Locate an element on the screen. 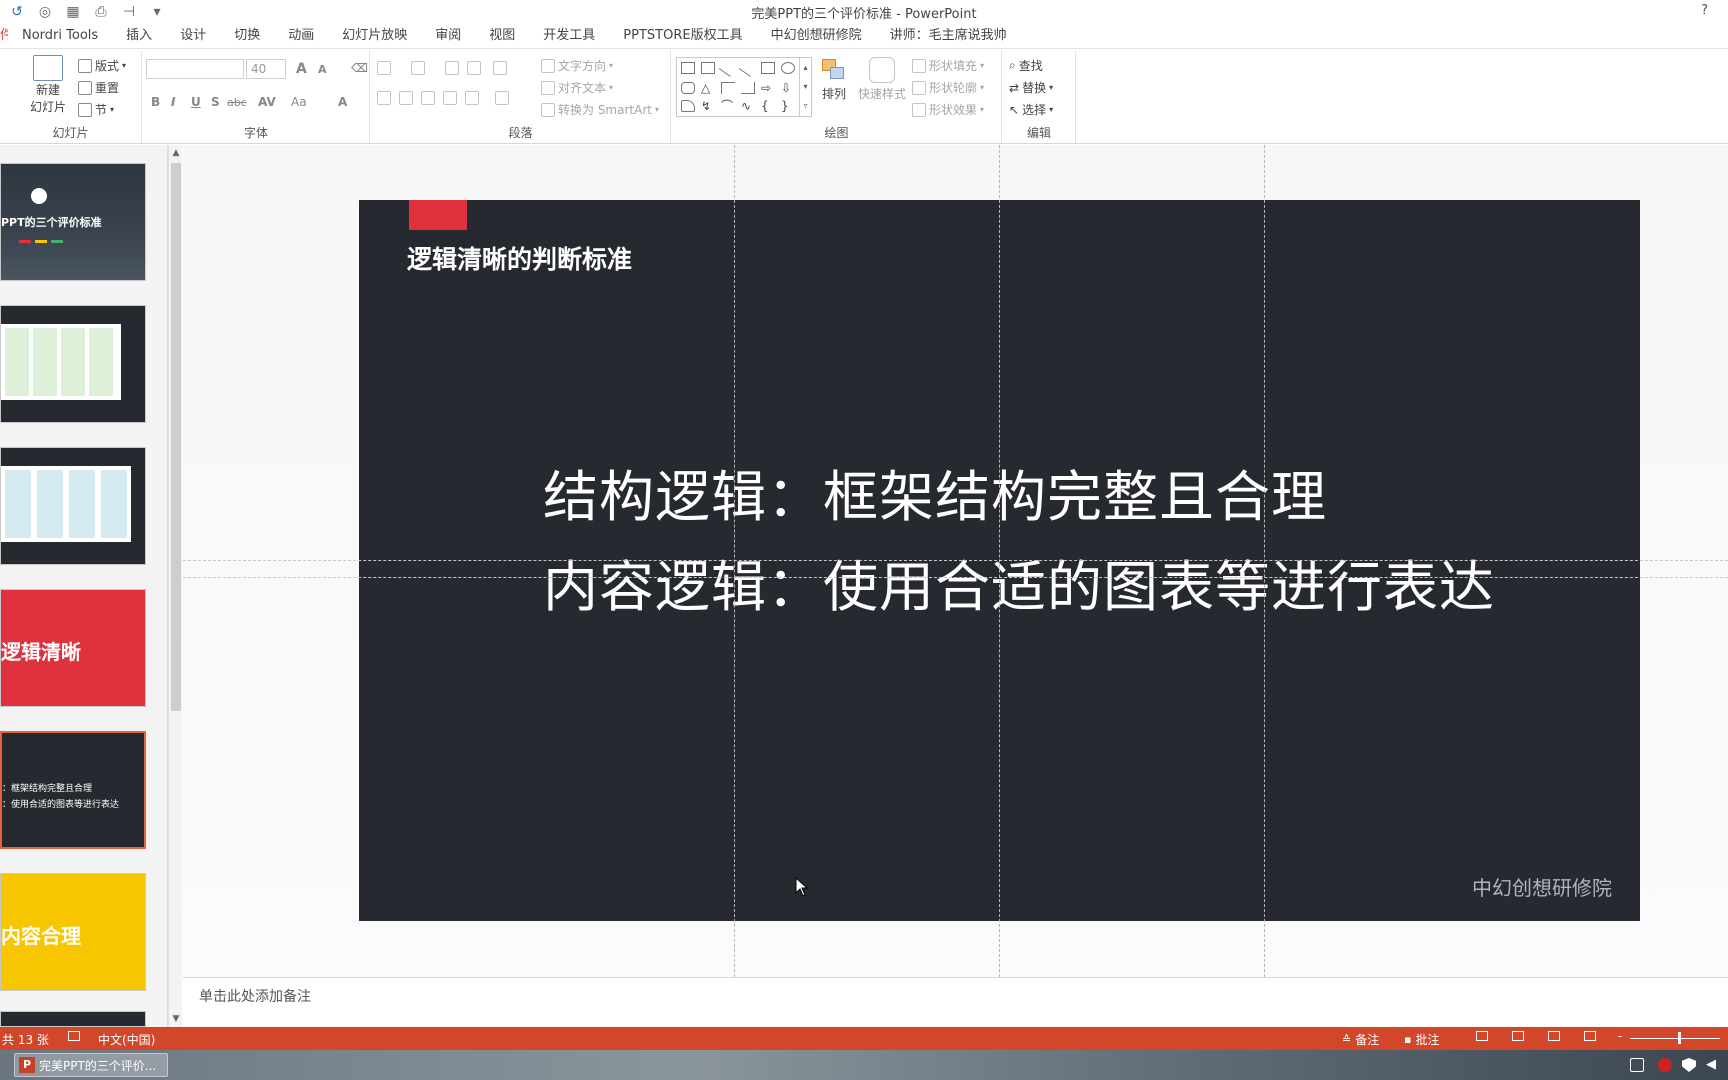  arrange-button: 排列 is located at coordinates (834, 79).